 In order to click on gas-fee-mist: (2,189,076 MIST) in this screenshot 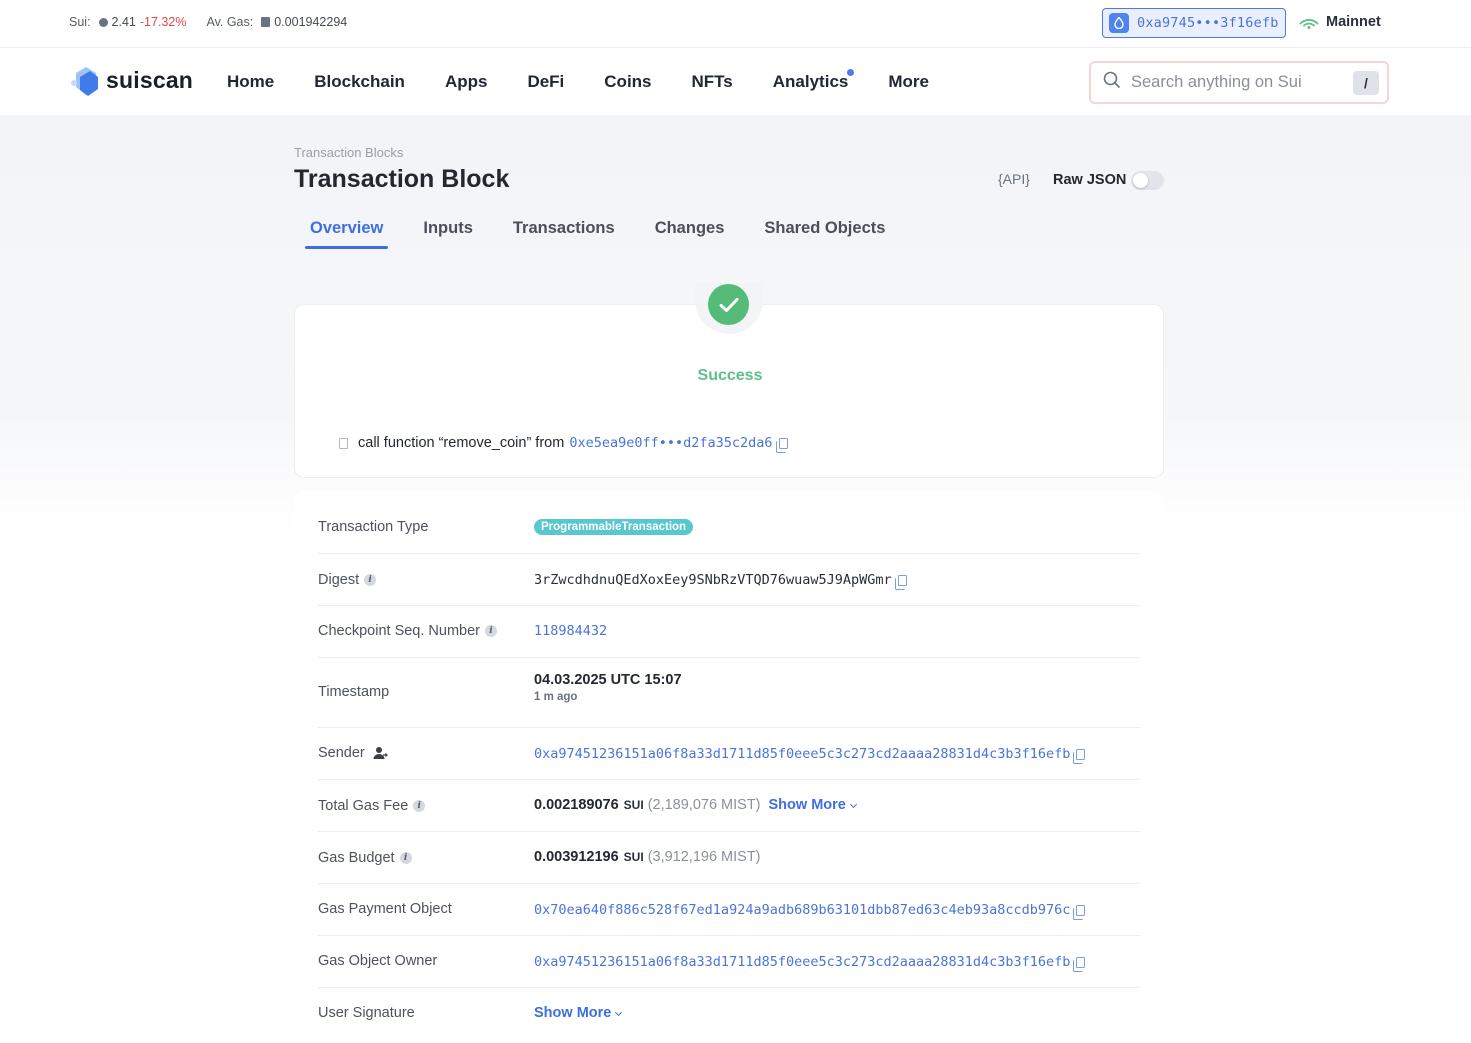, I will do `click(704, 805)`.